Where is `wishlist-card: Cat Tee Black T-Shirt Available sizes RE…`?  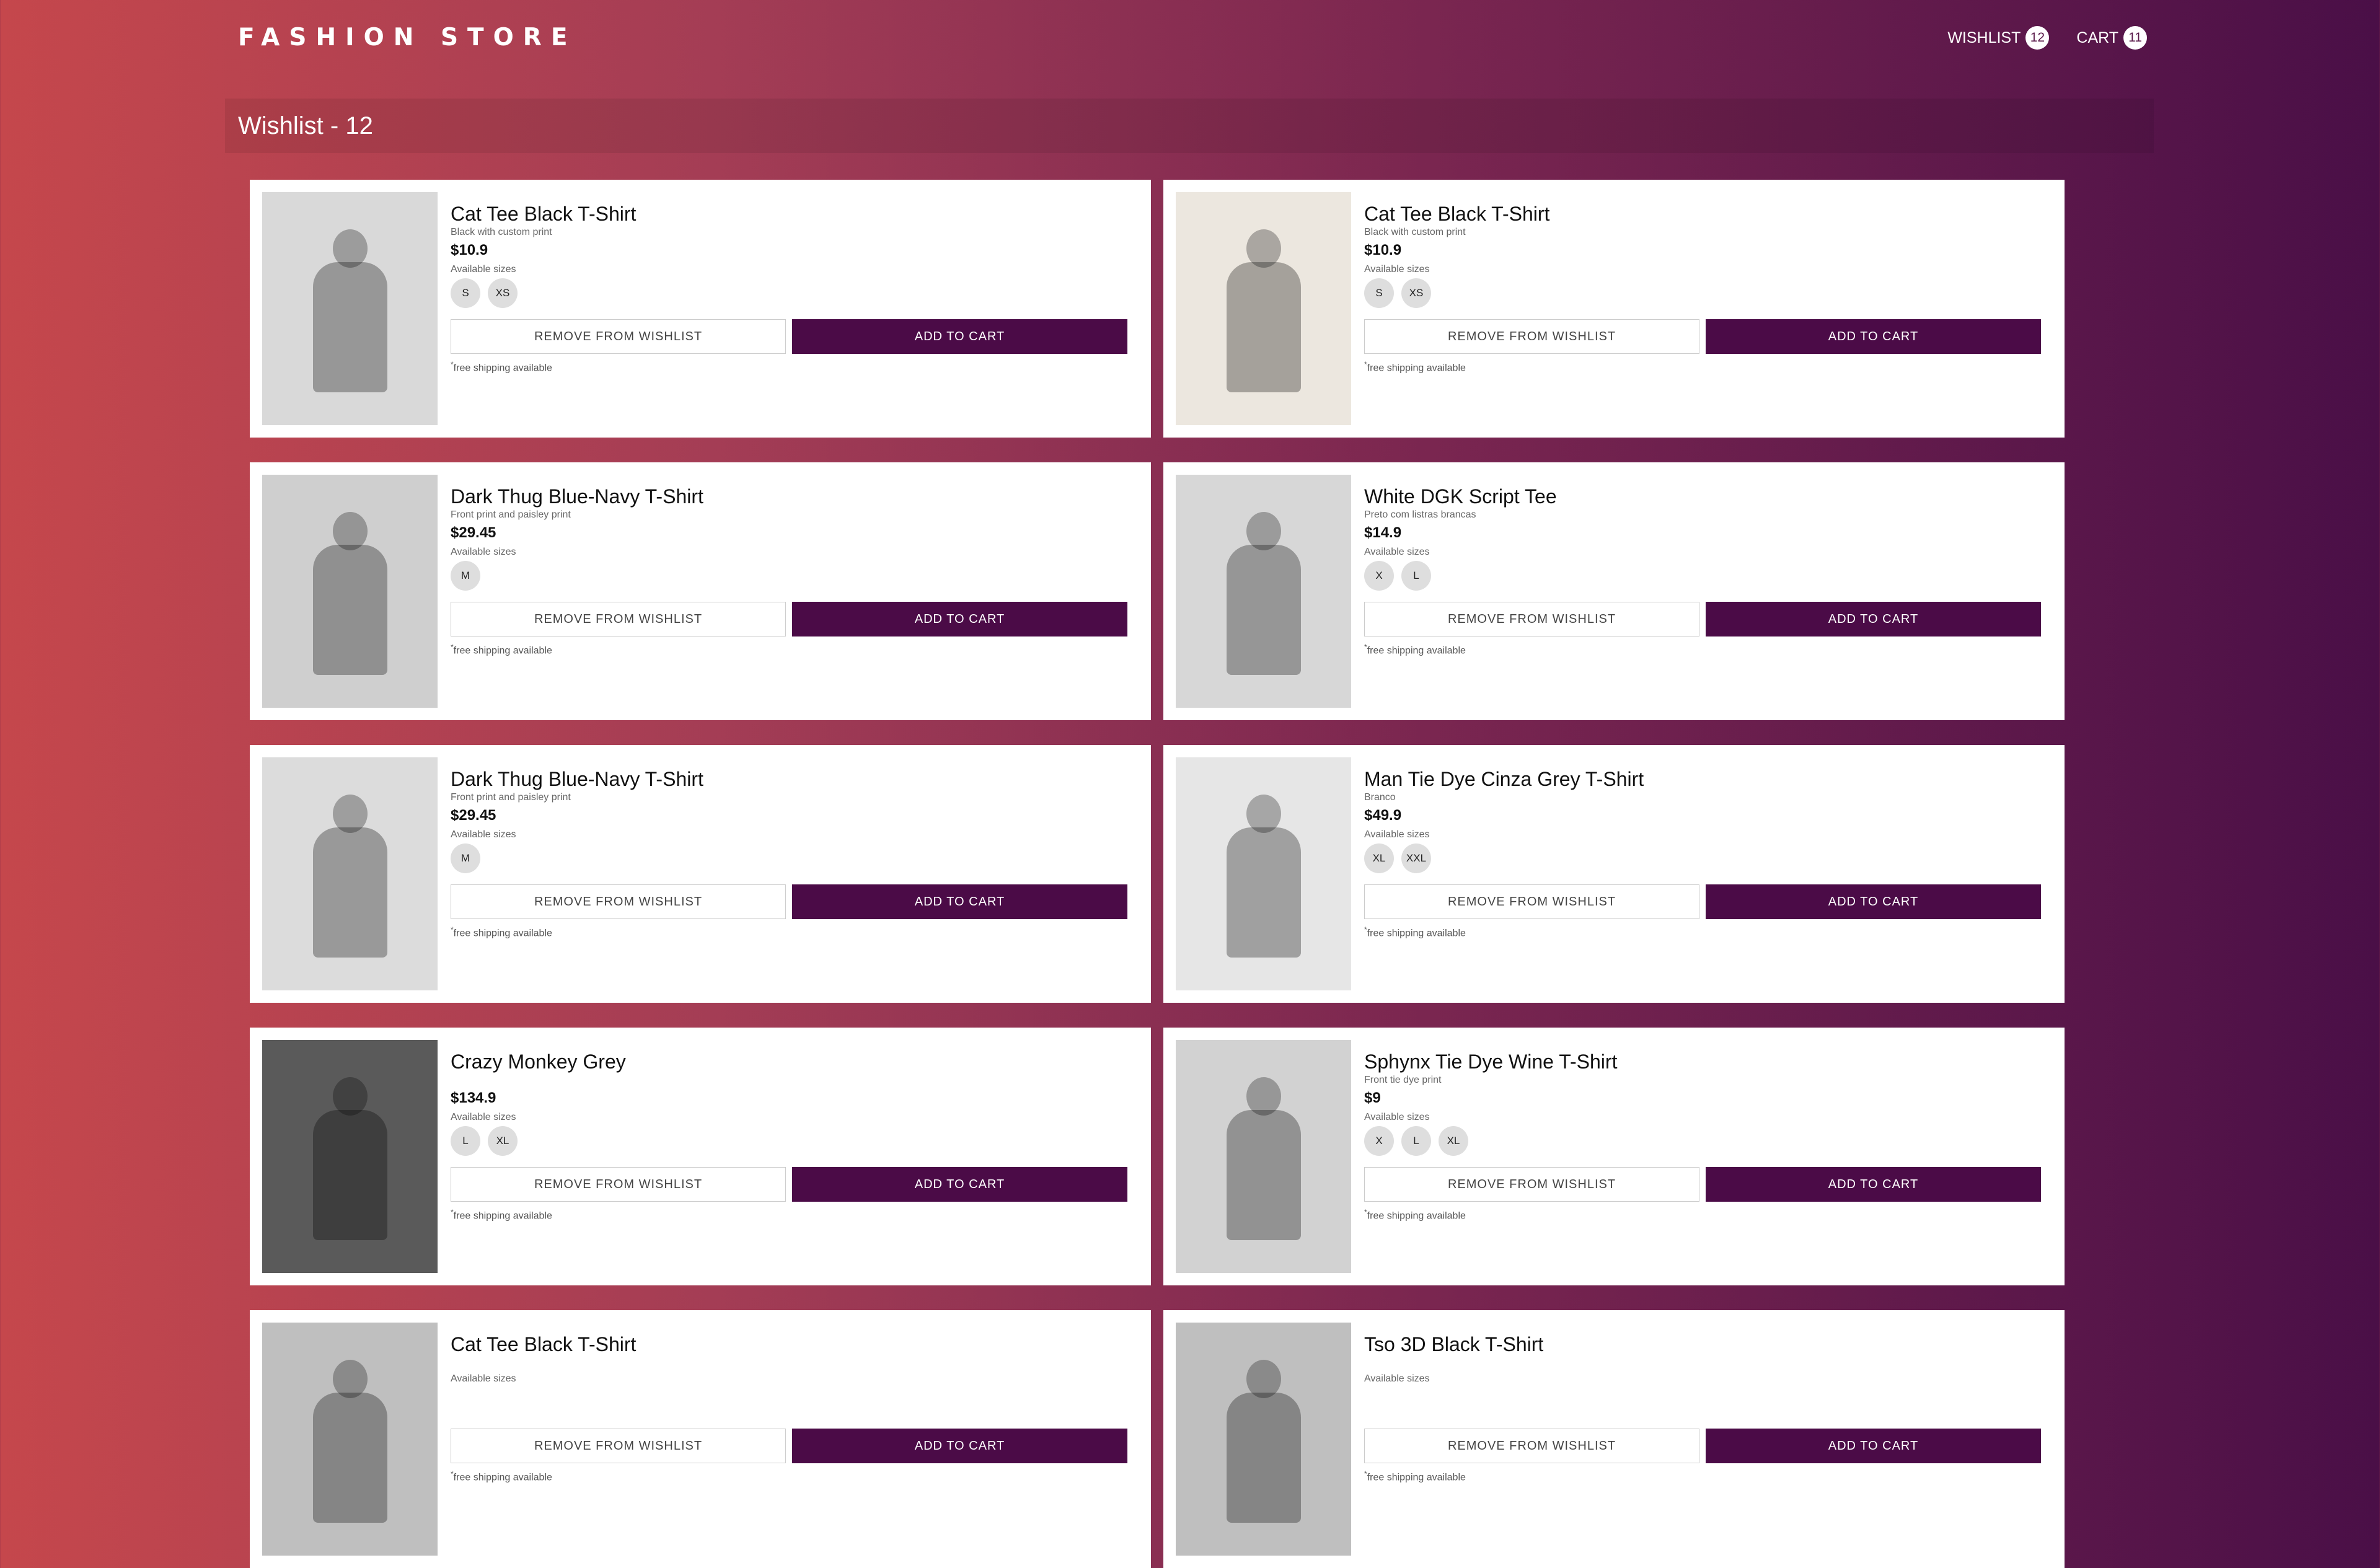
wishlist-card: Cat Tee Black T-Shirt Available sizes RE… is located at coordinates (700, 1439).